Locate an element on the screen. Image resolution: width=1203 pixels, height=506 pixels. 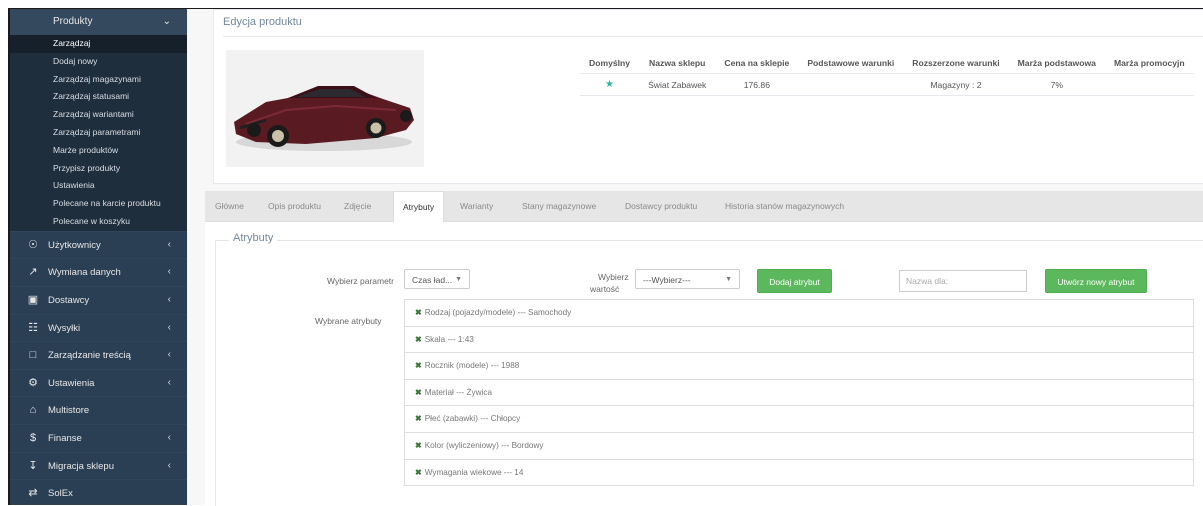
list-item: ✖ Materiał --- Żywica is located at coordinates (799, 393).